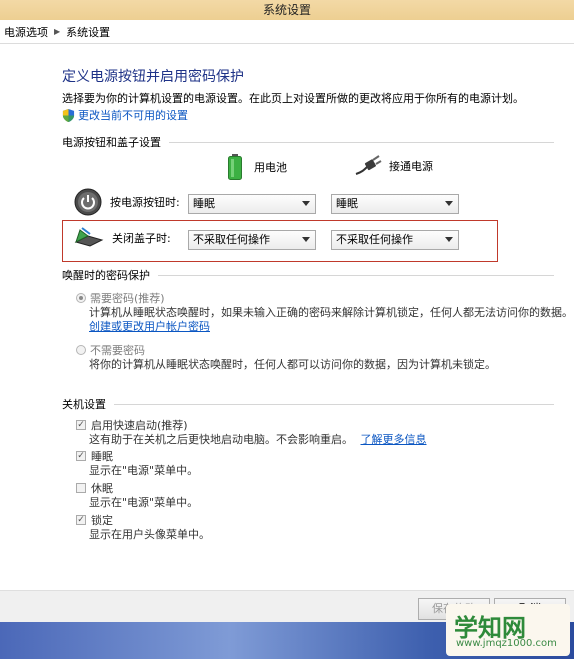  Describe the element at coordinates (287, 32) in the screenshot. I see `breadcrumb: 电源选项 ▶ 系统设置` at that location.